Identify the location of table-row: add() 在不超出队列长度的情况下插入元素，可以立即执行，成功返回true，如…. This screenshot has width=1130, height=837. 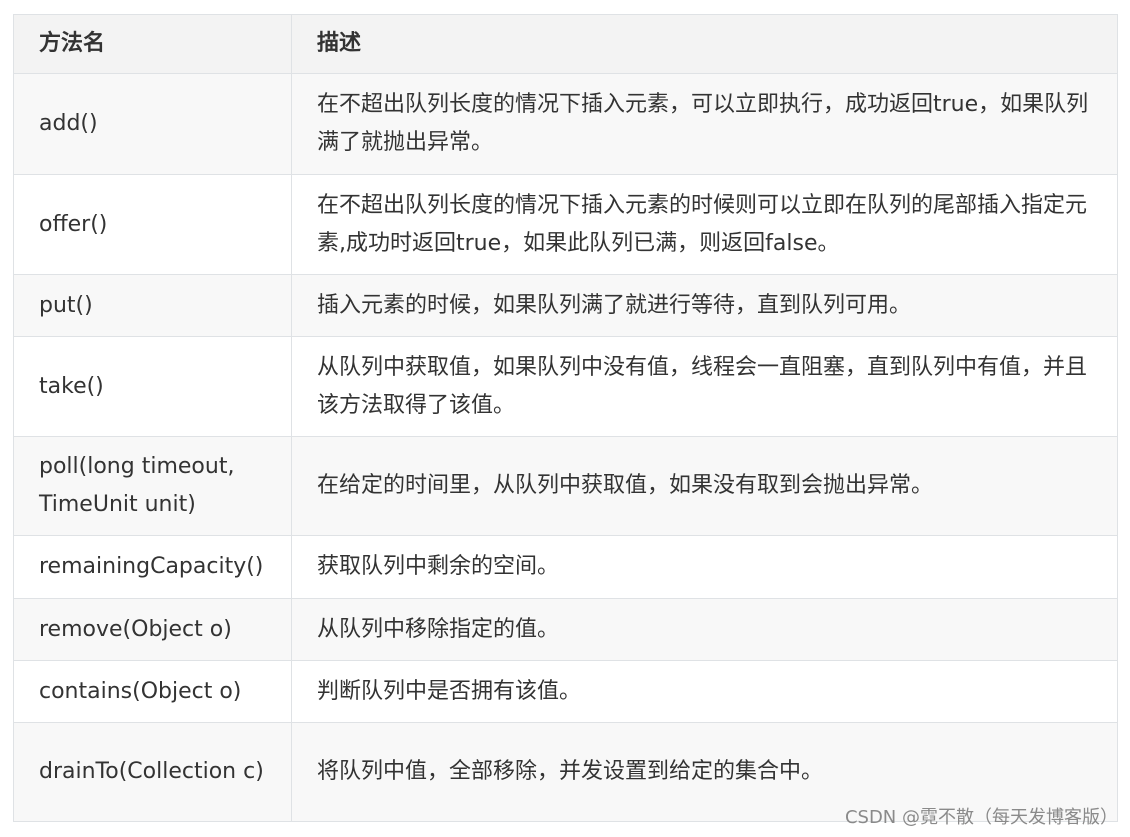
(565, 124).